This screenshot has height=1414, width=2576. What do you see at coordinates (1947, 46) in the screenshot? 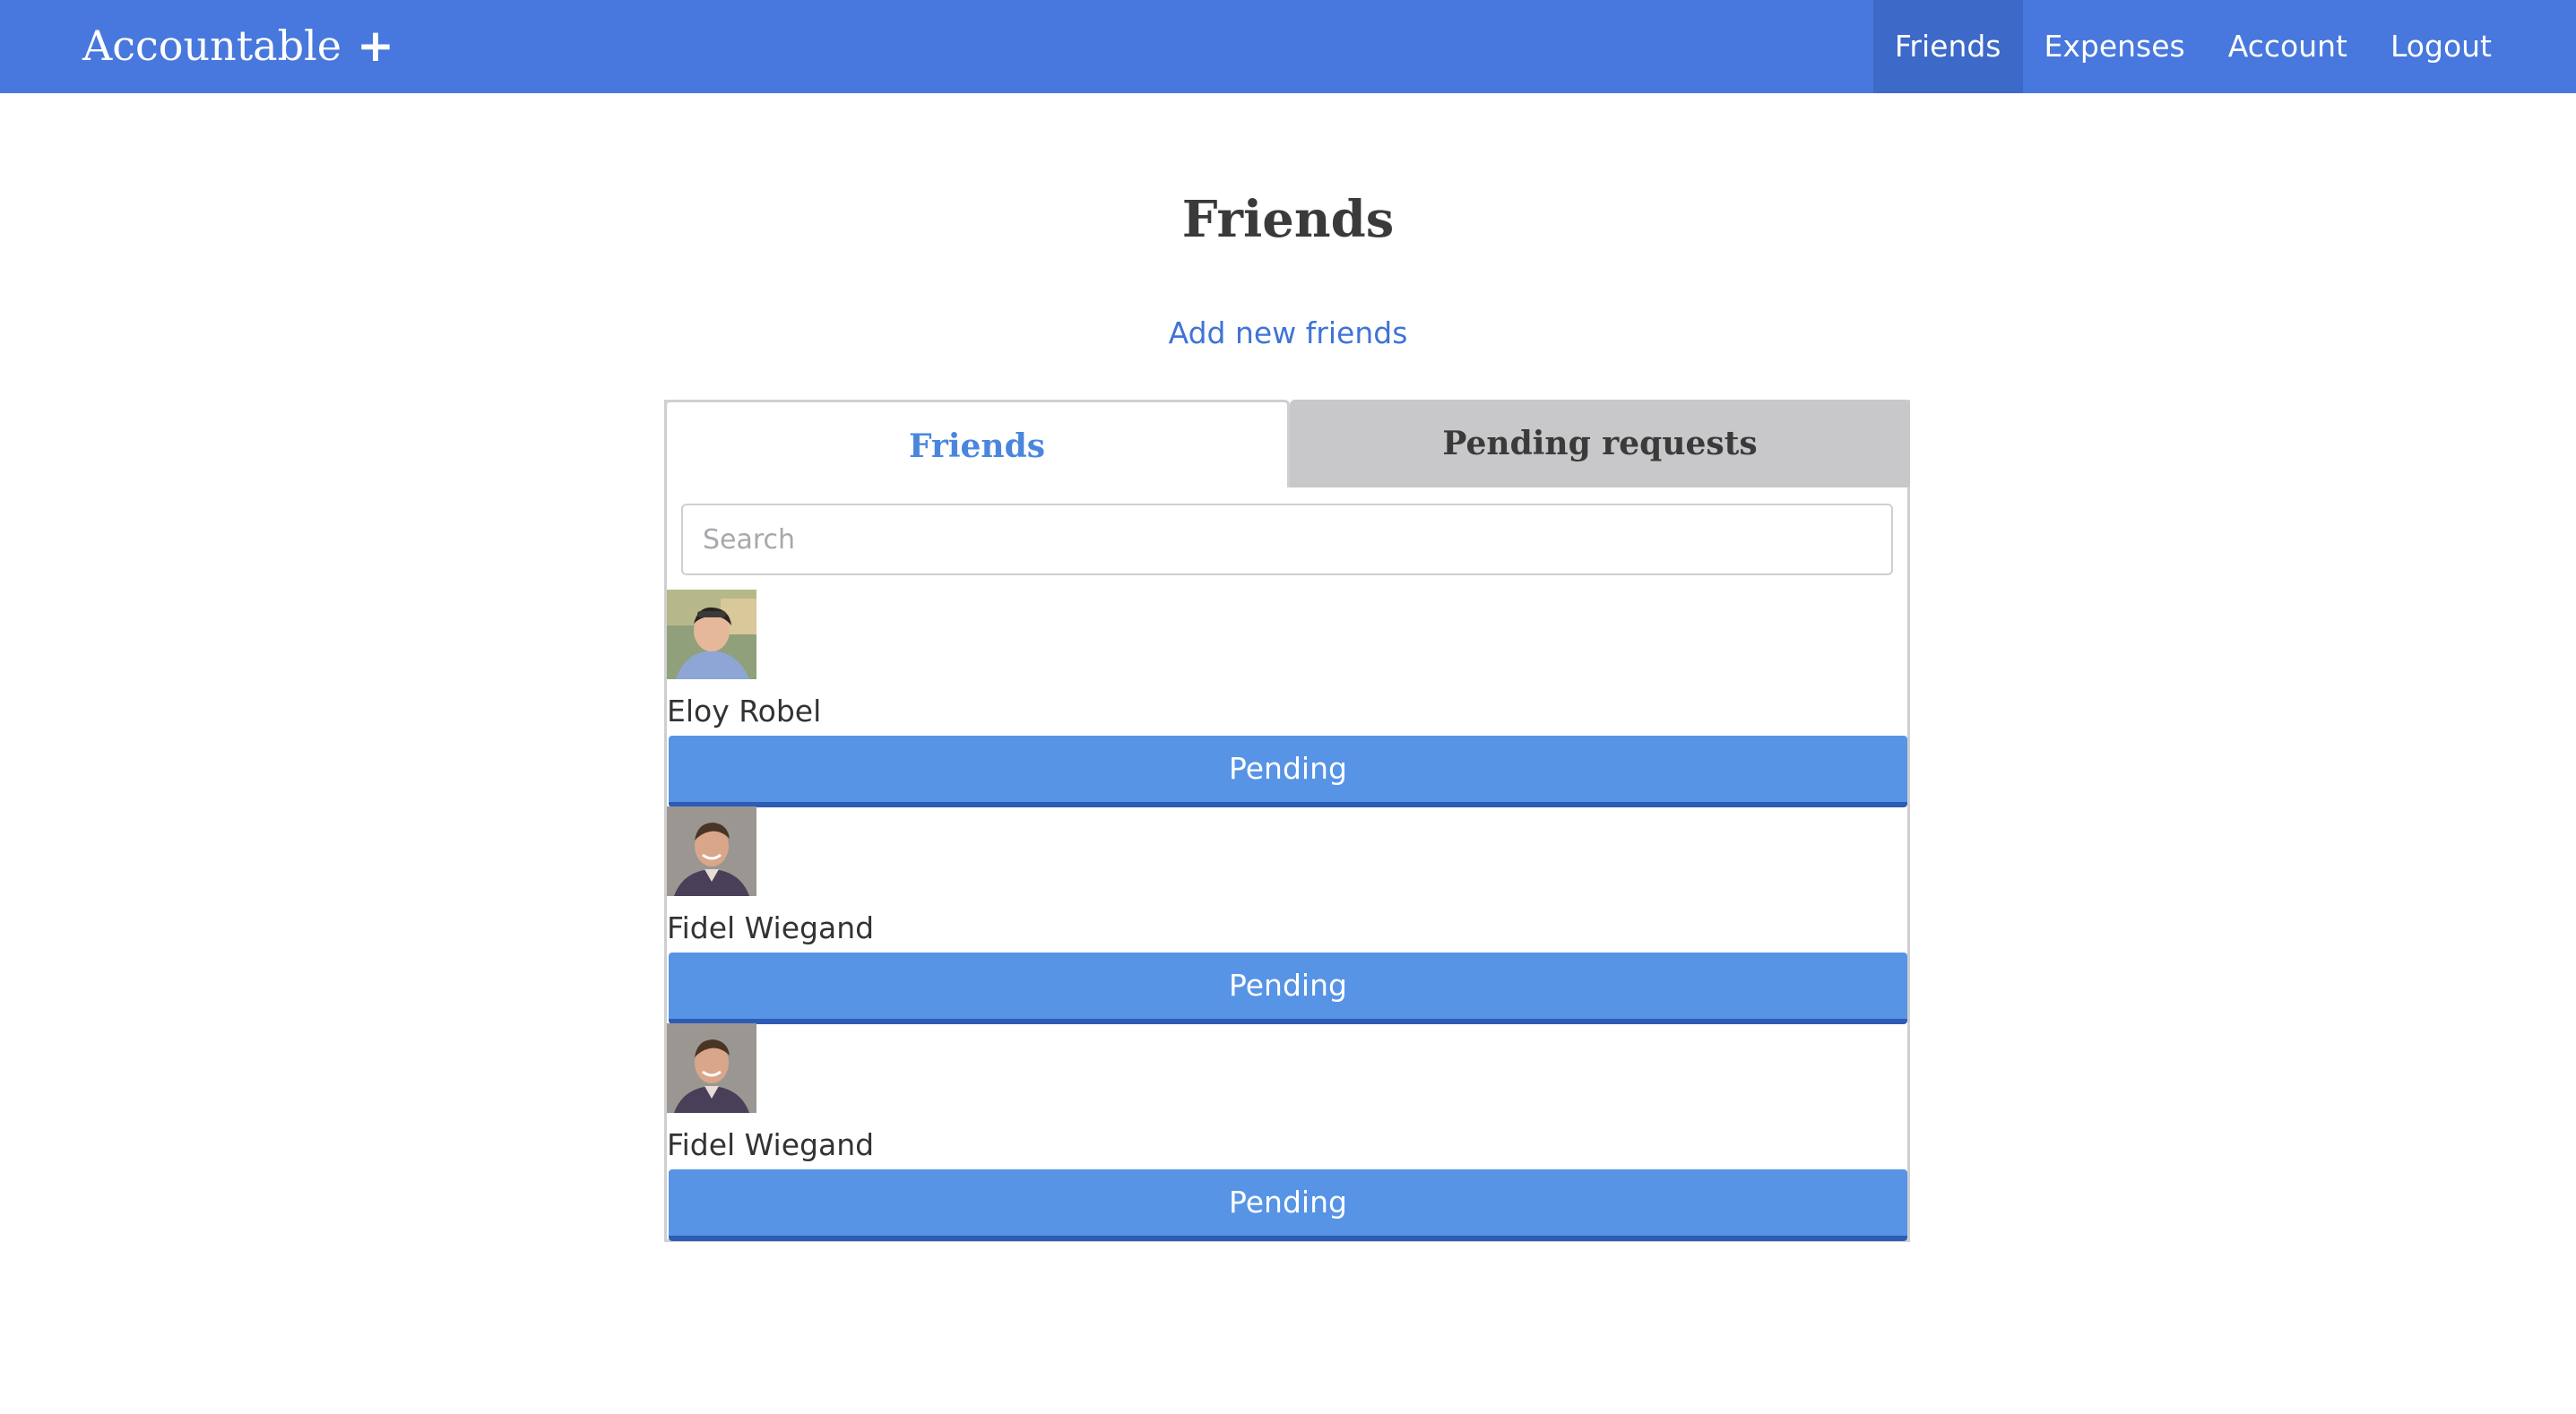
I see `nav-friends-link: Friends` at bounding box center [1947, 46].